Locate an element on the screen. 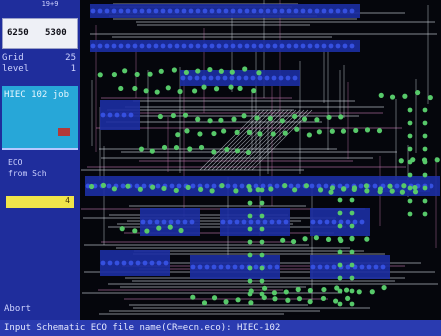 The width and height of the screenshot is (441, 336). grid-value: 25 is located at coordinates (70, 58).